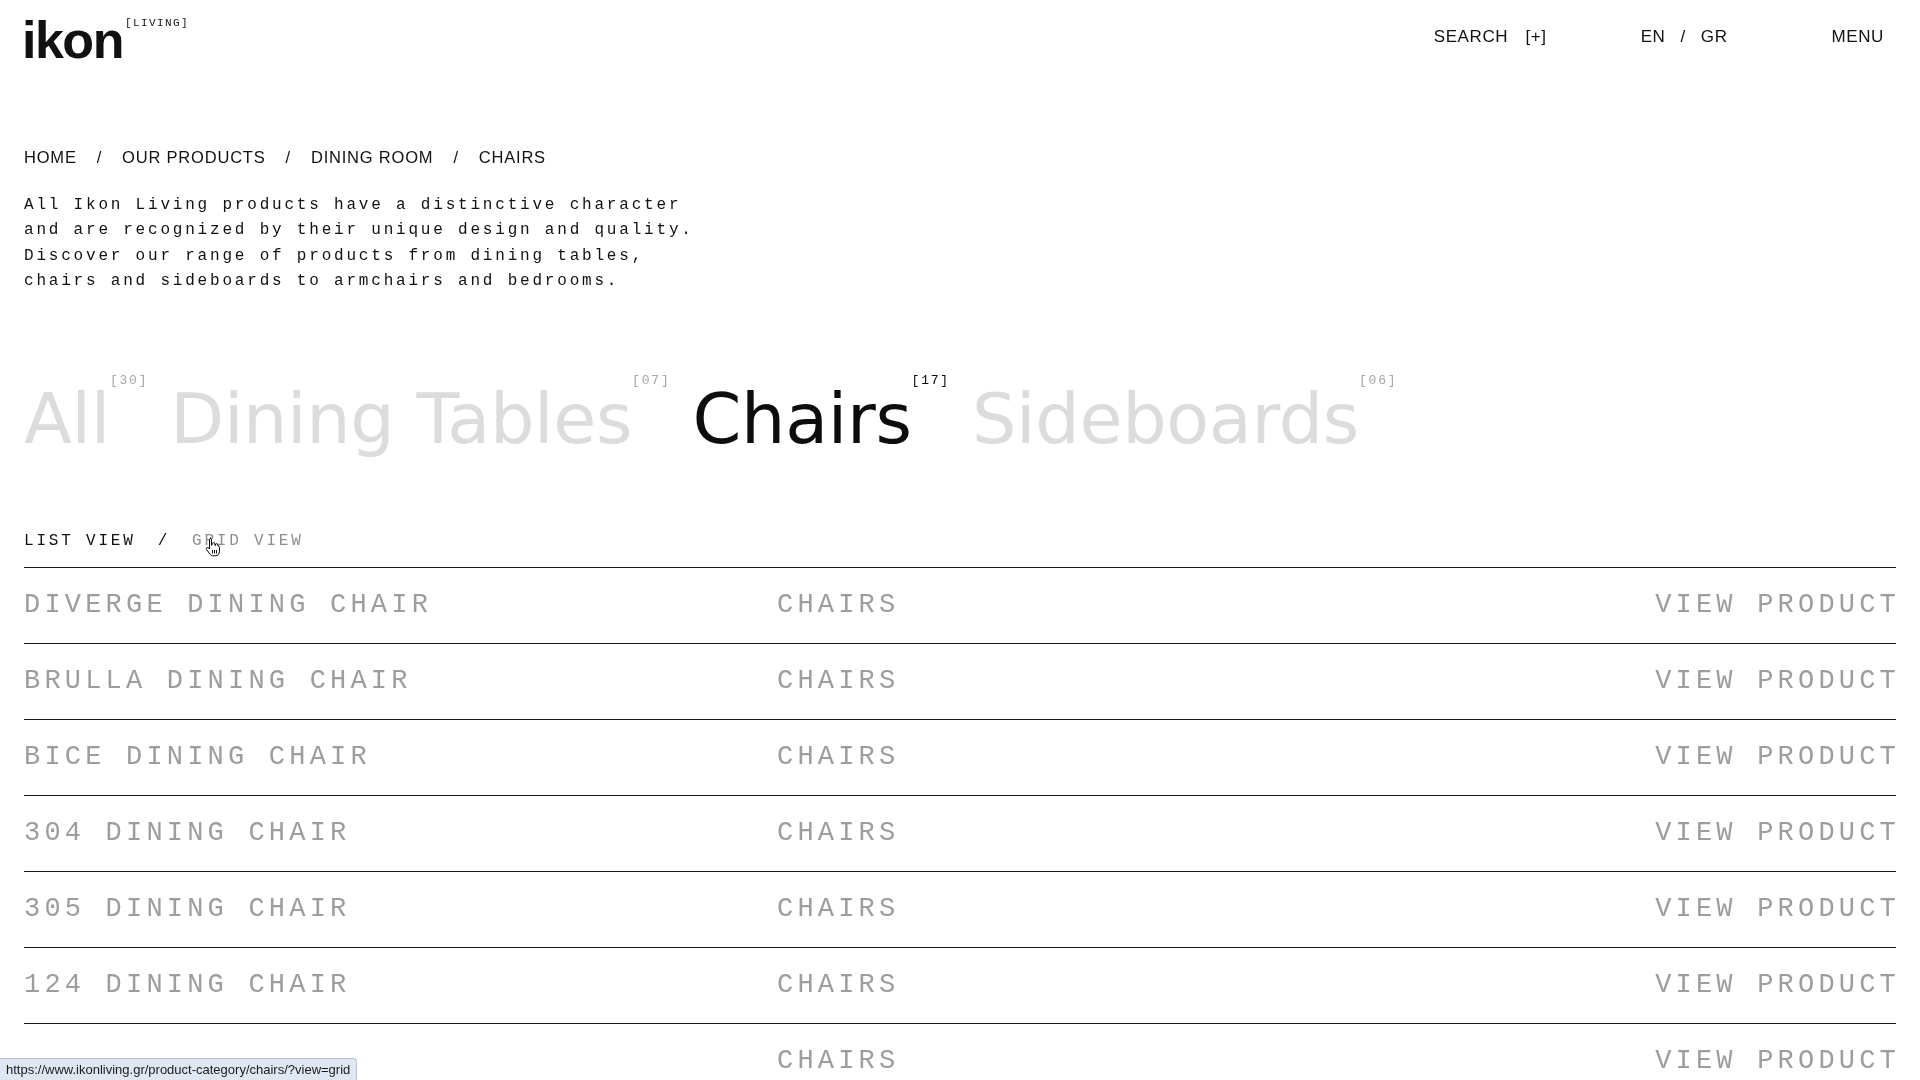 This screenshot has width=1920, height=1080. Describe the element at coordinates (1714, 37) in the screenshot. I see `language-link: GR` at that location.